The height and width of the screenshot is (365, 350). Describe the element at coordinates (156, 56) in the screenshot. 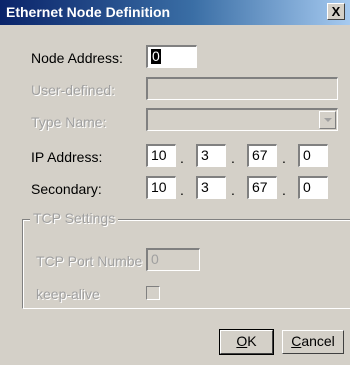

I see `node-address-value: 0` at that location.